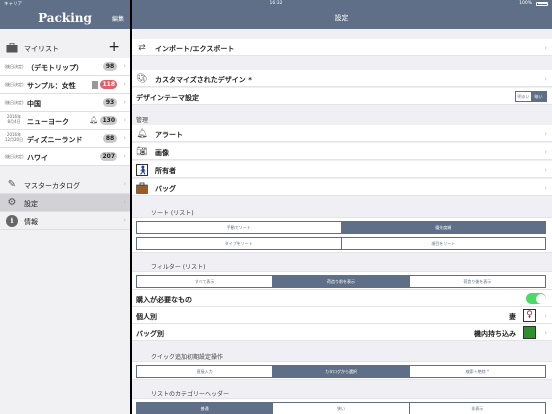 The height and width of the screenshot is (414, 552). Describe the element at coordinates (142, 152) in the screenshot. I see `camera-icon: 📷︎` at that location.